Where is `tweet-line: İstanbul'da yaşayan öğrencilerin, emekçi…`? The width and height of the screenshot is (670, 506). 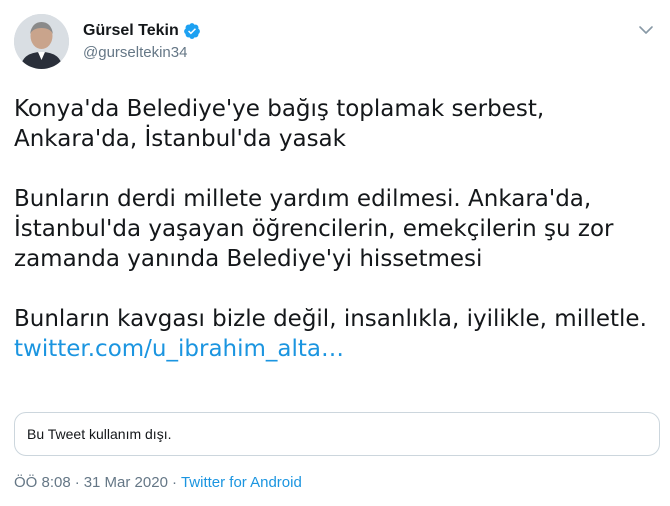
tweet-line: İstanbul'da yaşayan öğrencilerin, emekçi… is located at coordinates (314, 229).